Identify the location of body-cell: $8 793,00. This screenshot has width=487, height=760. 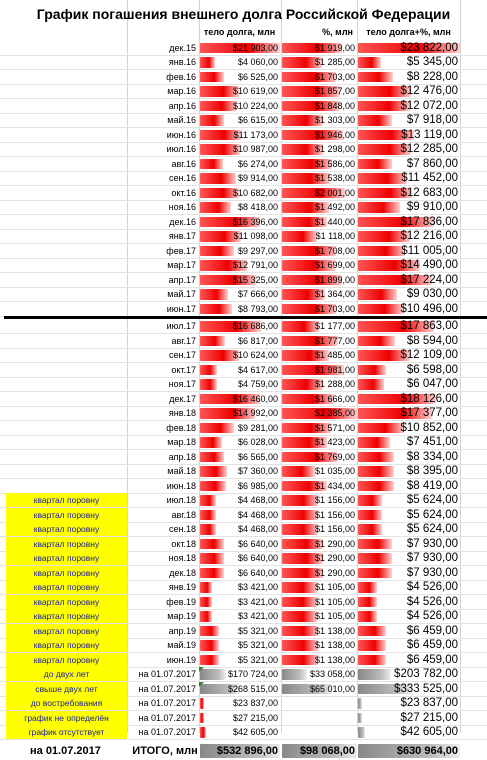
(239, 309).